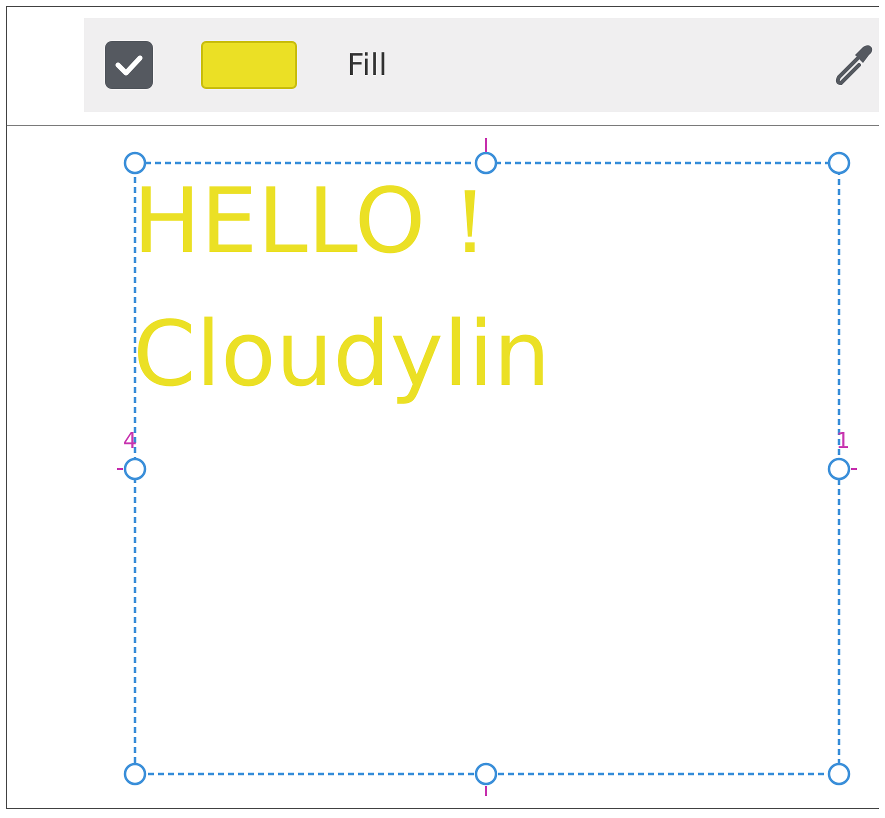 The width and height of the screenshot is (885, 818). What do you see at coordinates (843, 442) in the screenshot?
I see `guide-label: 1` at bounding box center [843, 442].